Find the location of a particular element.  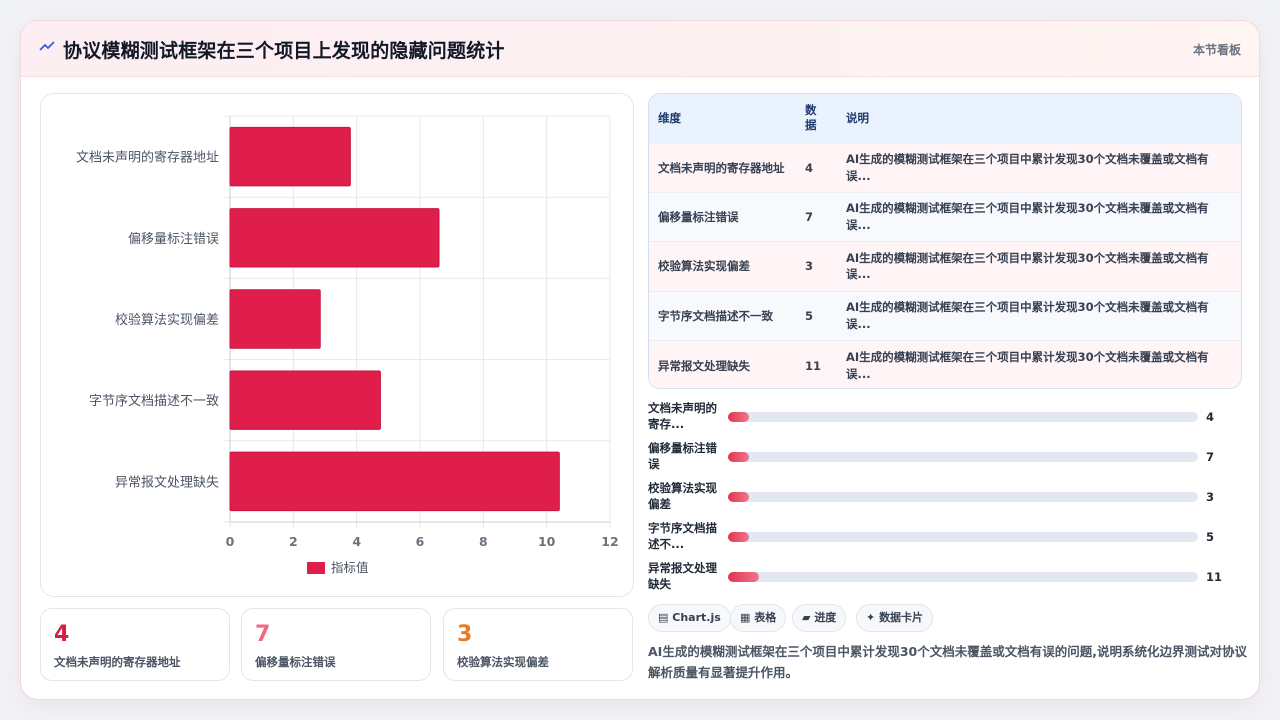

progress-value: 7 is located at coordinates (1210, 457).